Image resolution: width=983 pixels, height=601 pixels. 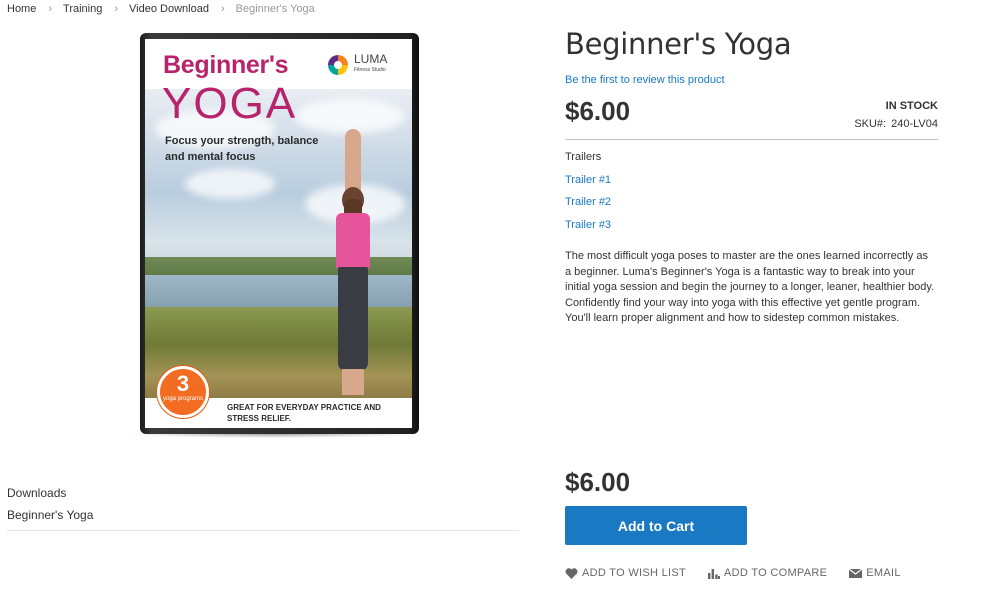 I want to click on breadcrumb-video-download: Video Download, so click(x=169, y=9).